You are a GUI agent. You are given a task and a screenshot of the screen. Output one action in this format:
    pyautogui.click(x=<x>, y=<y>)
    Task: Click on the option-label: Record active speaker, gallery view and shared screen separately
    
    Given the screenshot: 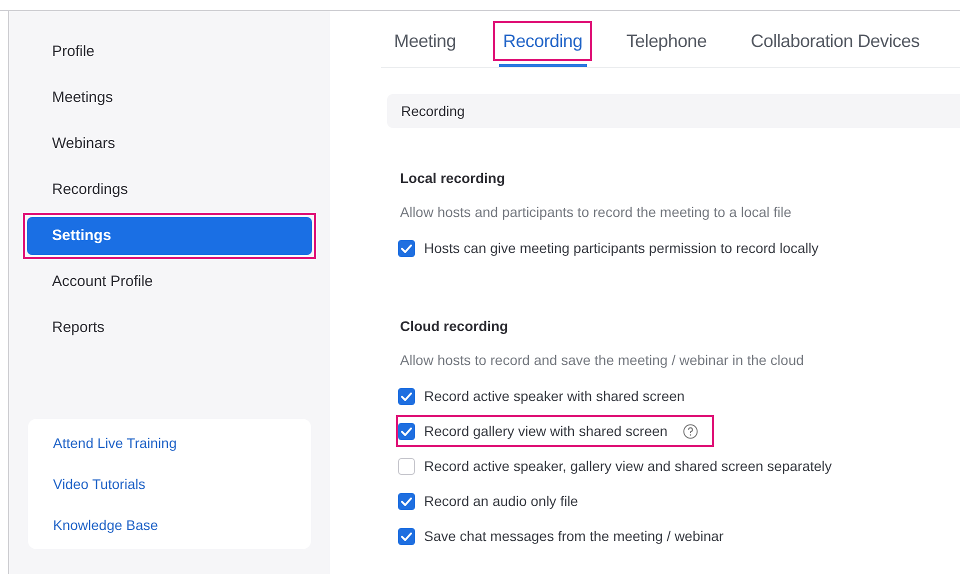 What is the action you would take?
    pyautogui.click(x=628, y=466)
    